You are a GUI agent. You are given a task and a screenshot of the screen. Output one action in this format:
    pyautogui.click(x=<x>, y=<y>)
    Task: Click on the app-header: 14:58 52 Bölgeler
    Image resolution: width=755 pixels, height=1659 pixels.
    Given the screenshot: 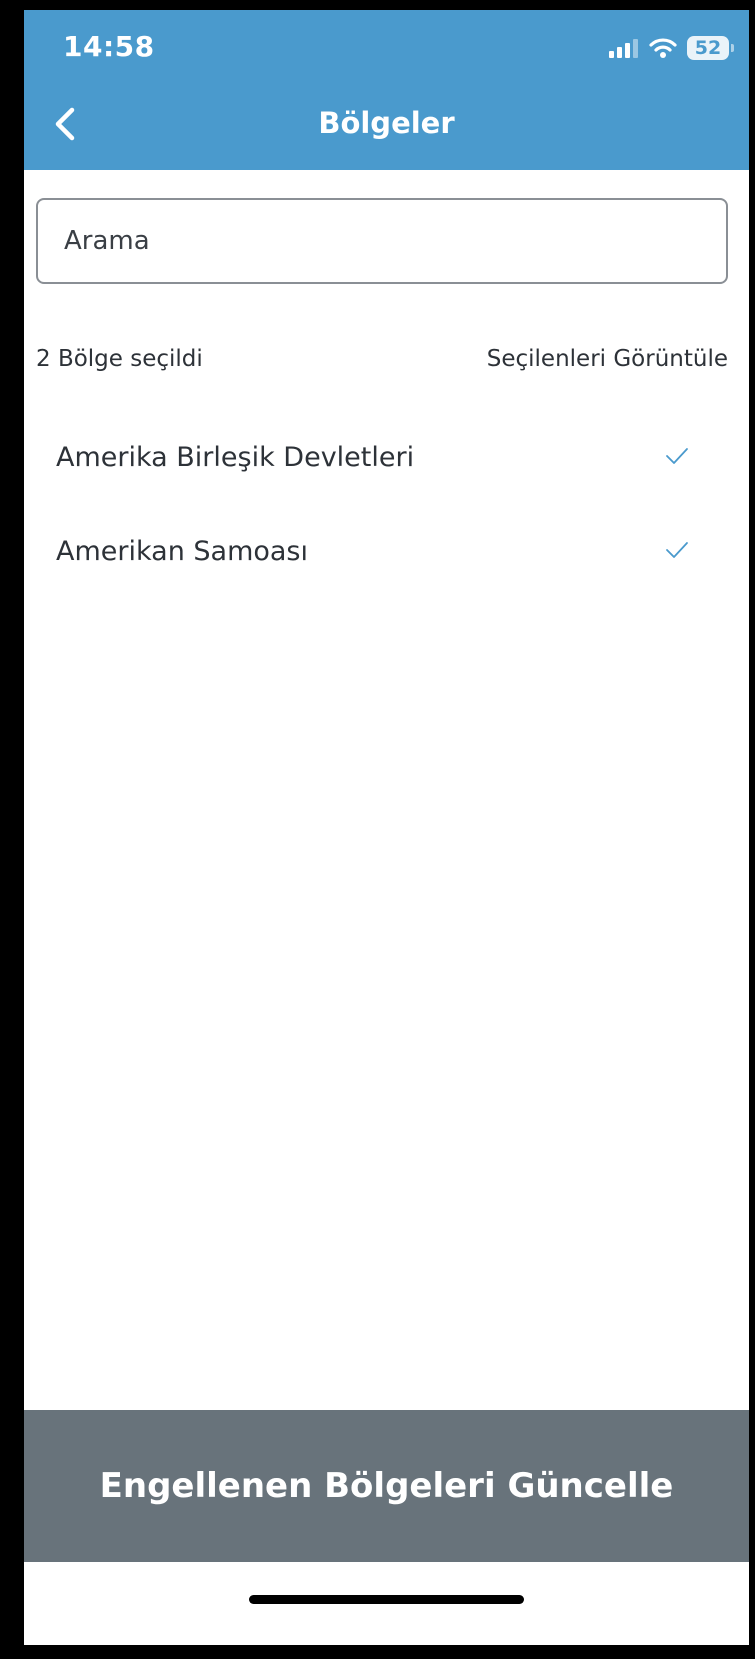 What is the action you would take?
    pyautogui.click(x=386, y=90)
    